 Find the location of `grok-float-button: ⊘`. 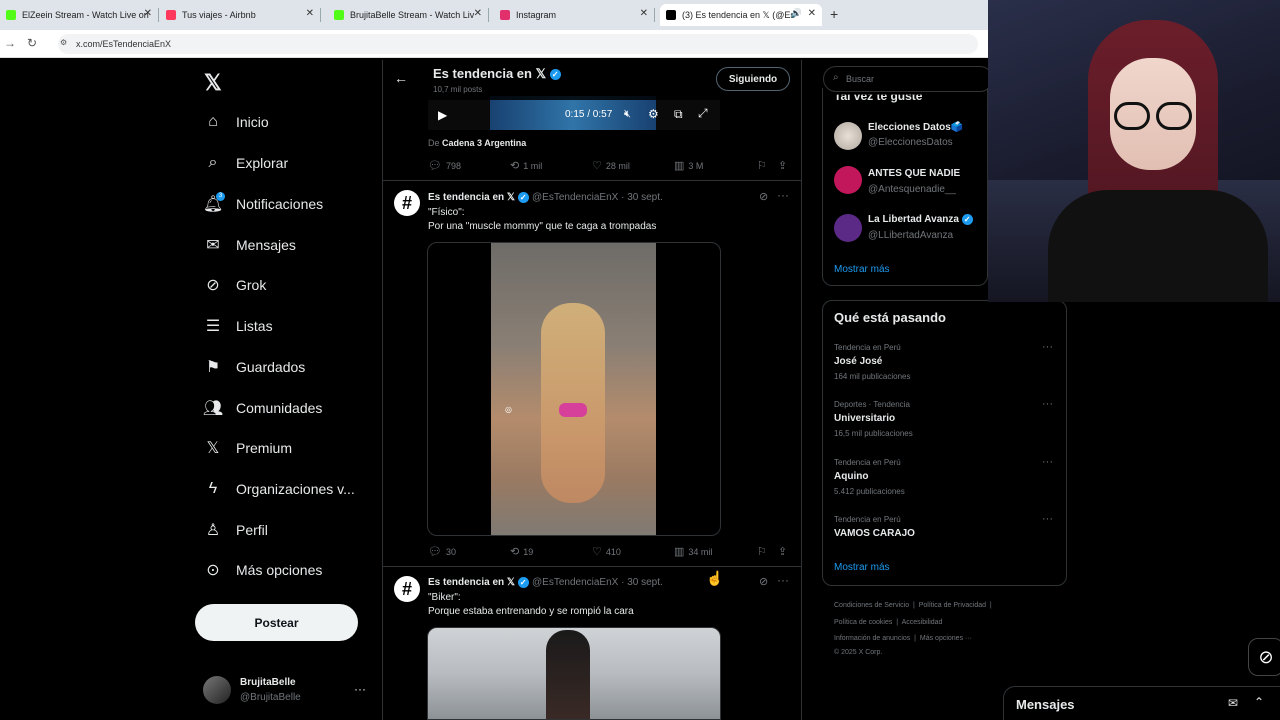

grok-float-button: ⊘ is located at coordinates (1264, 657).